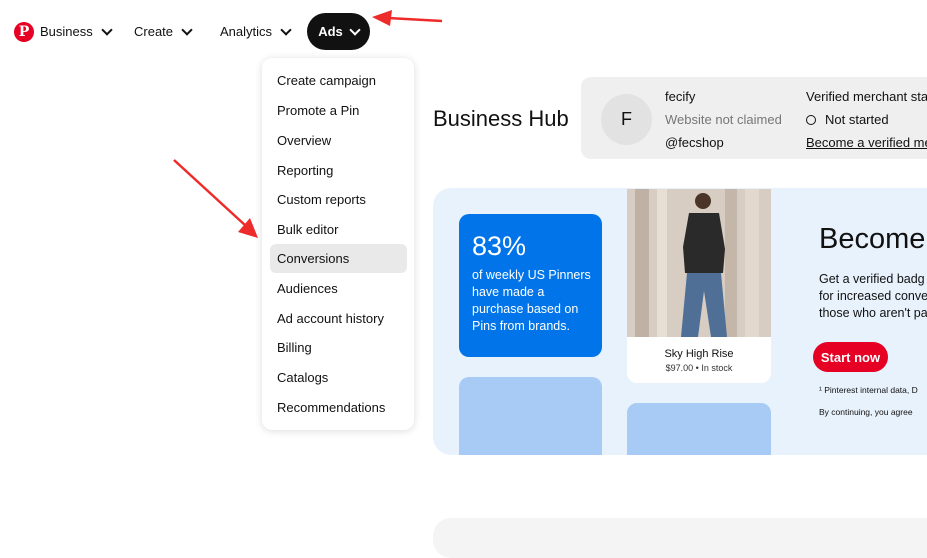 This screenshot has height=558, width=927. I want to click on annotation-arrow-ads, so click(415, 19).